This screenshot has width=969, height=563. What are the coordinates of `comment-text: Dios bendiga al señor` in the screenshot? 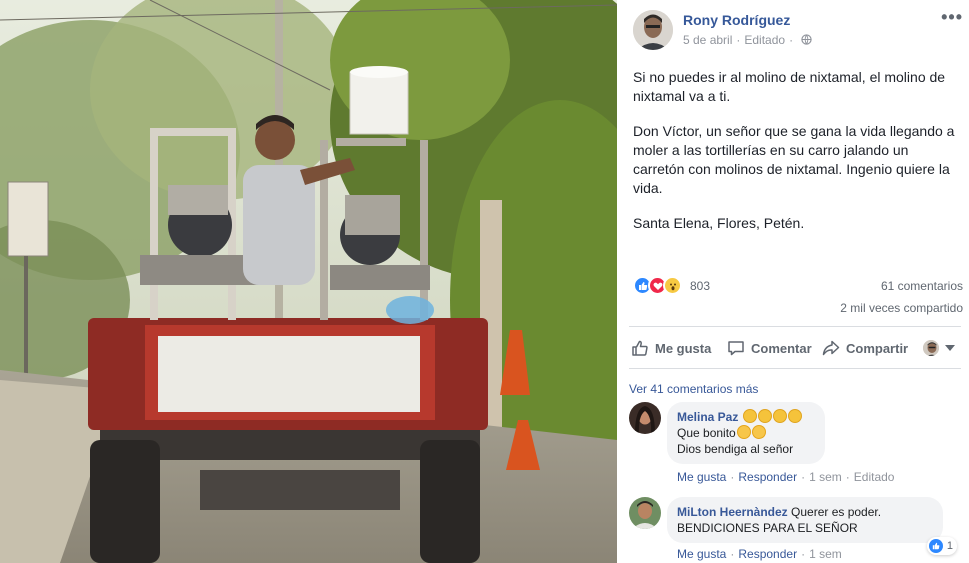 It's located at (735, 449).